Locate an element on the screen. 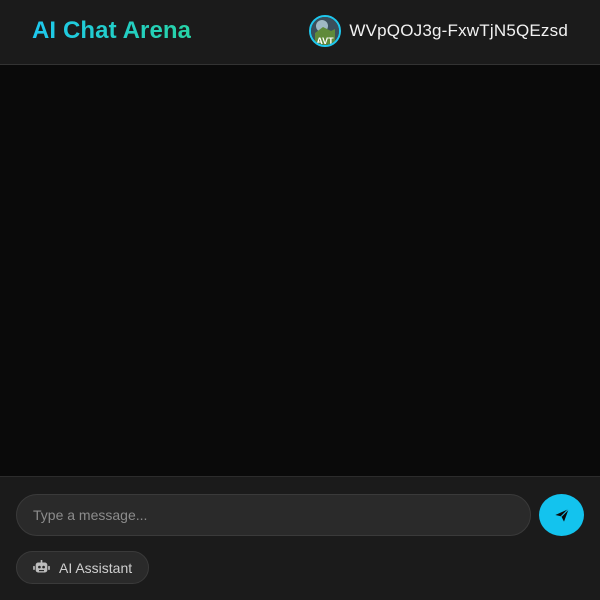 The image size is (600, 600). message-input is located at coordinates (273, 515).